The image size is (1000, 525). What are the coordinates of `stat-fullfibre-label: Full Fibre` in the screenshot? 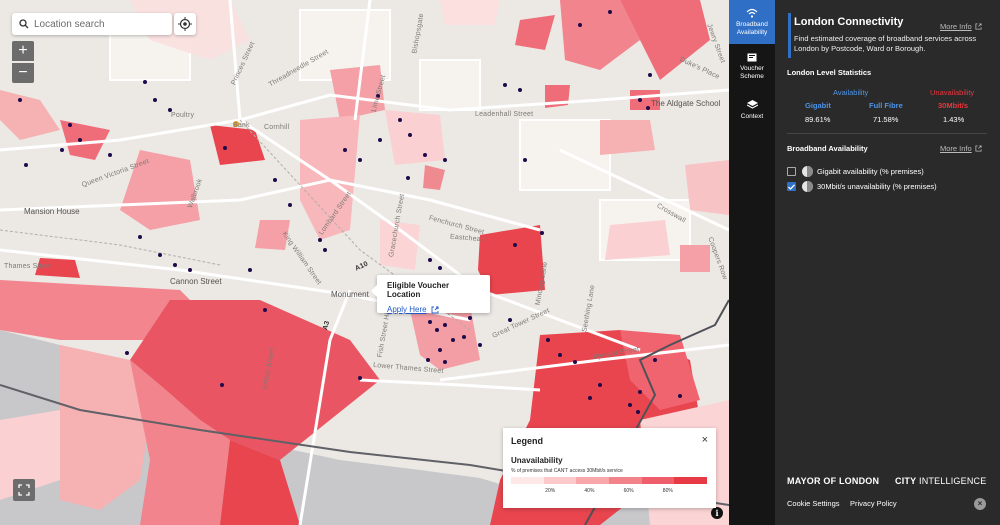 It's located at (886, 105).